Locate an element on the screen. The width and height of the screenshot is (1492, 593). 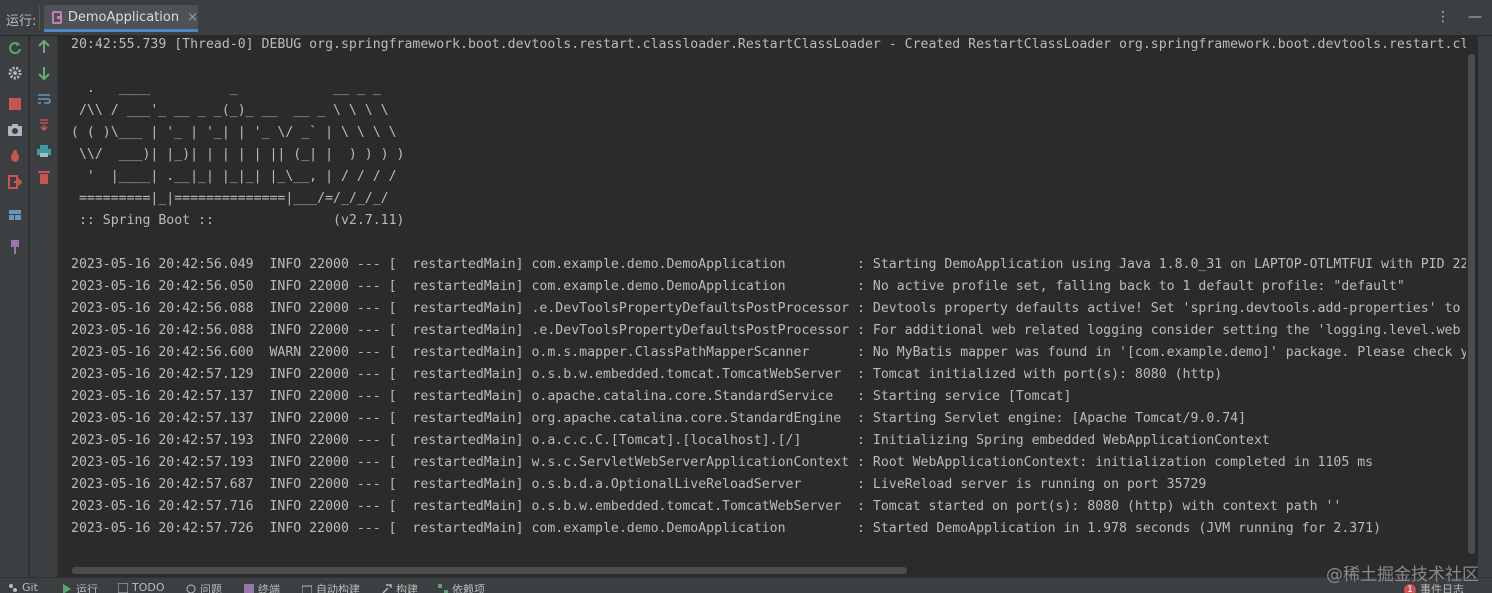
minimize-icon: — is located at coordinates (1475, 17).